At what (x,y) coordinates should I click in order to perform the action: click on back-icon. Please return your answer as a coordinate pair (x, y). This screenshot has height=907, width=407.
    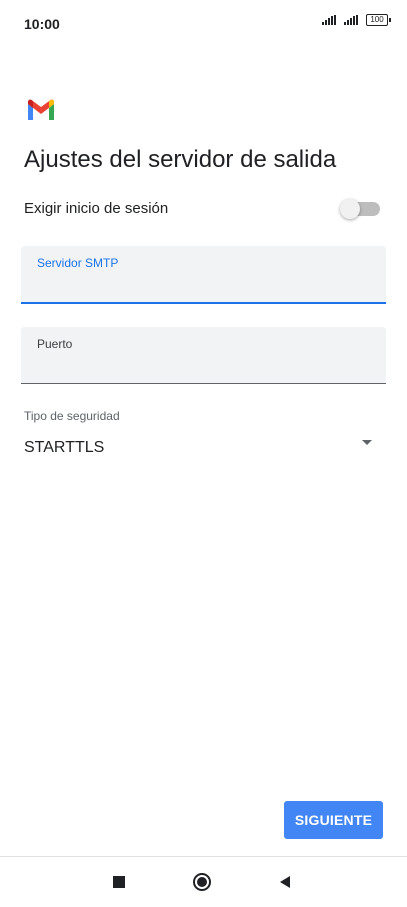
    Looking at the image, I should click on (285, 882).